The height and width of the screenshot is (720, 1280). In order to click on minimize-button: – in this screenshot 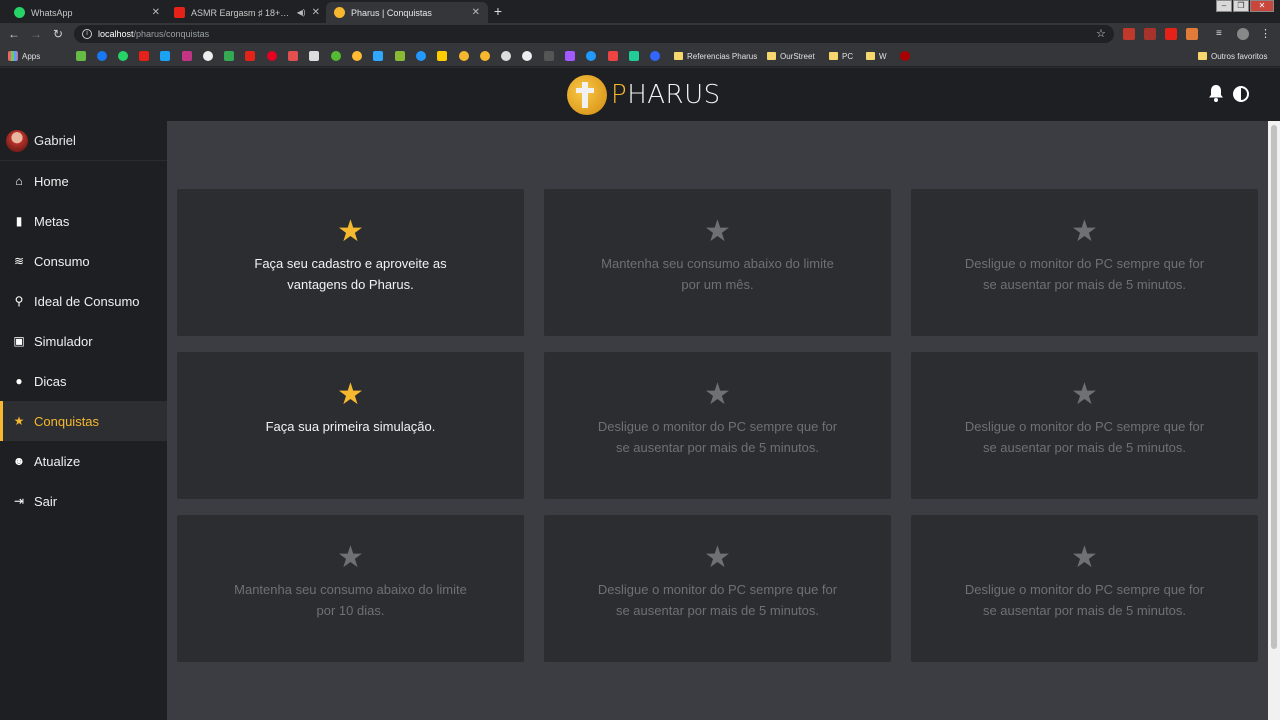, I will do `click(1224, 6)`.